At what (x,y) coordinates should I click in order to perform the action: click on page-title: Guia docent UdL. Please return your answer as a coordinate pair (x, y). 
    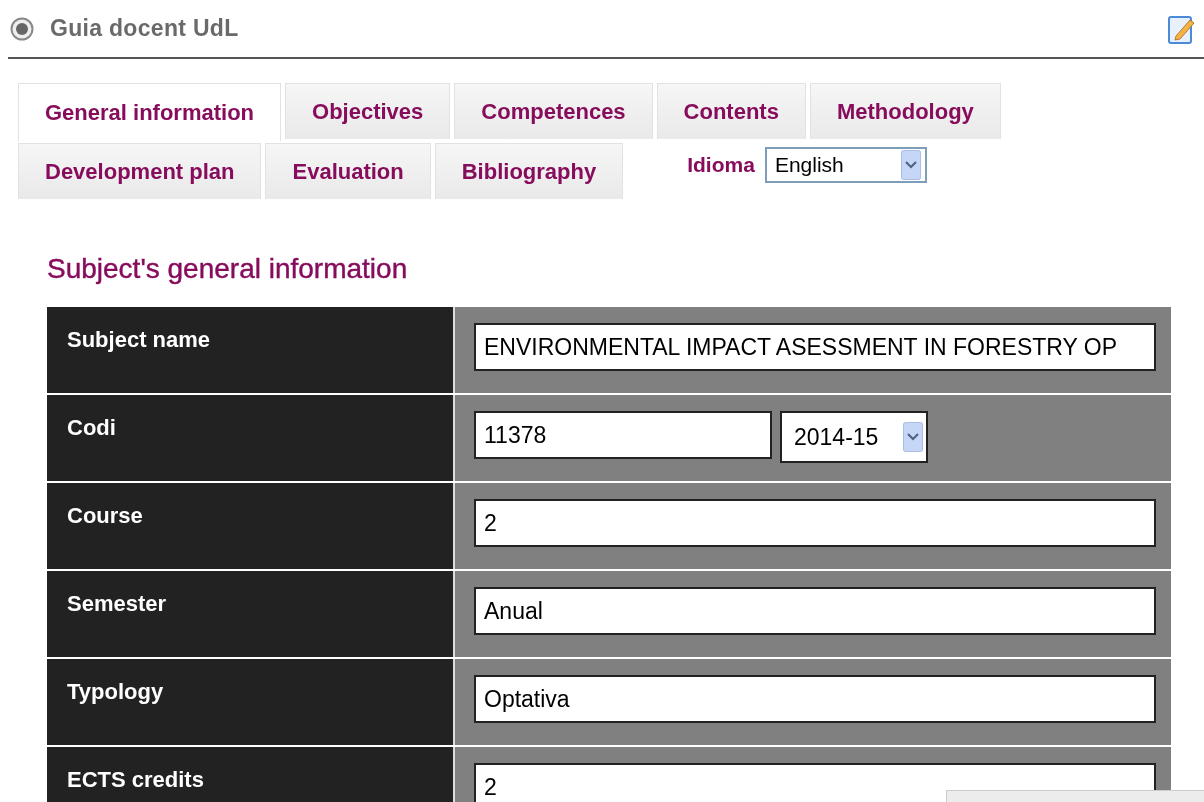
    Looking at the image, I should click on (144, 28).